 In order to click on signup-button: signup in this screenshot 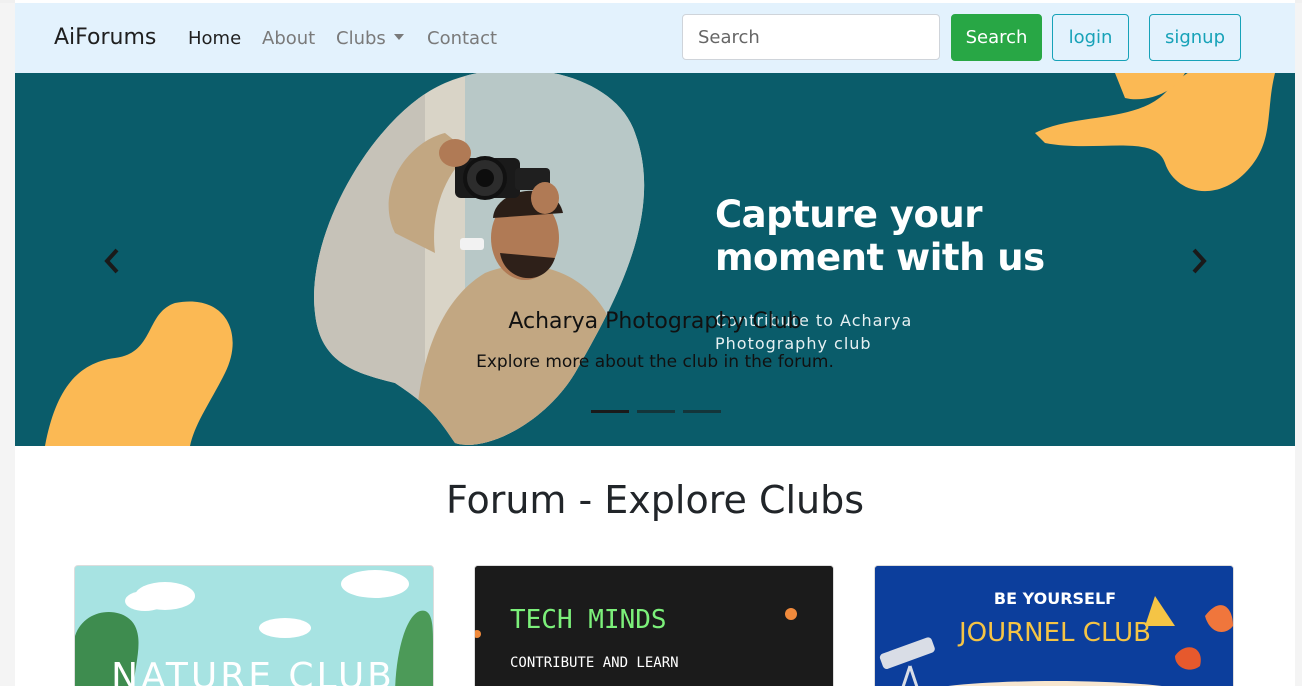, I will do `click(1195, 37)`.